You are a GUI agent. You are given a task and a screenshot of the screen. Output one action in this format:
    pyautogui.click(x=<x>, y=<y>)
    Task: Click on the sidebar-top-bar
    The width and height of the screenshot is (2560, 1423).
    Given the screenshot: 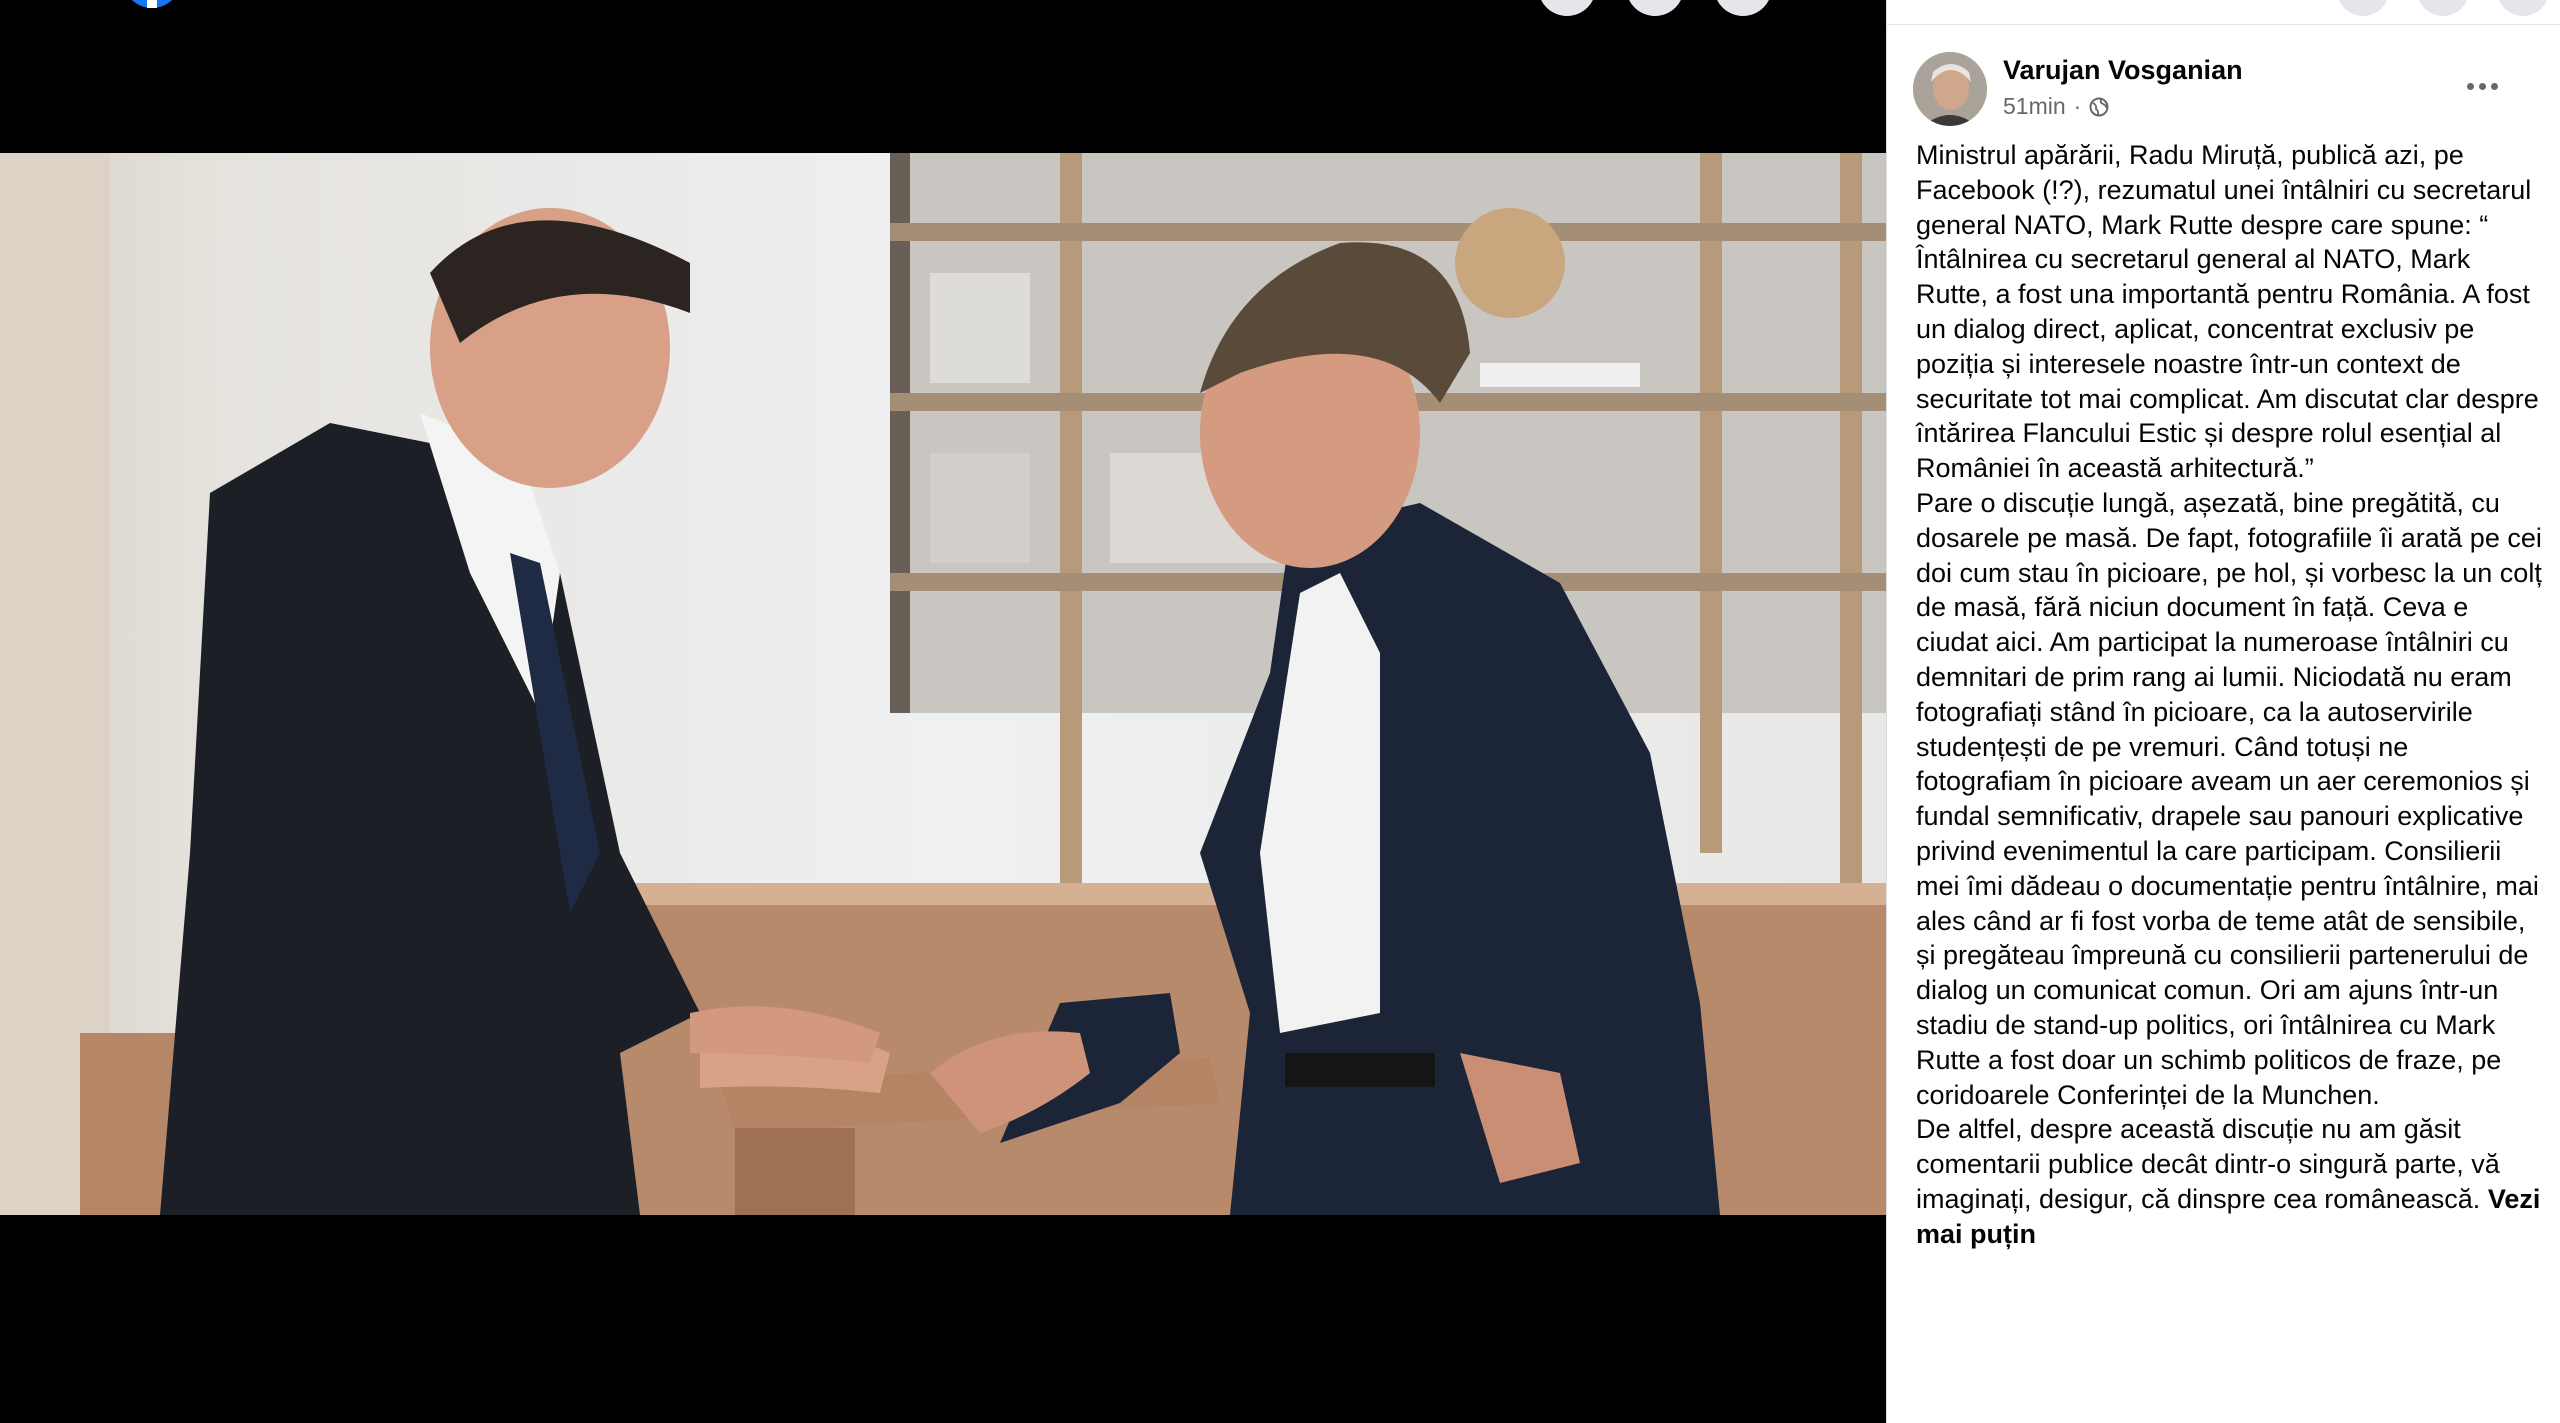 What is the action you would take?
    pyautogui.click(x=2223, y=12)
    